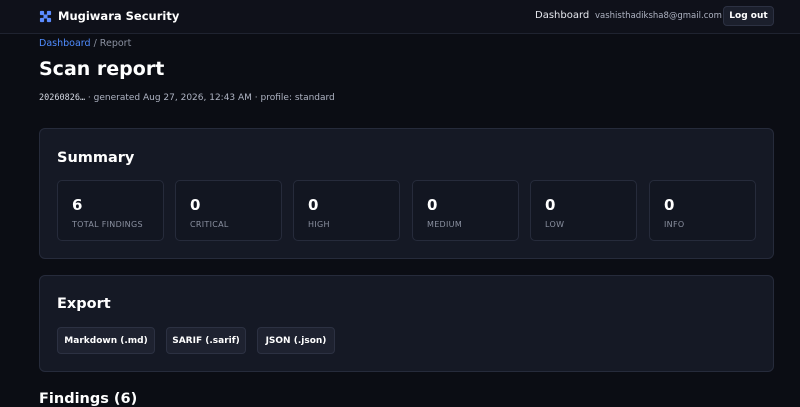  I want to click on stat-info: 0 INFO, so click(702, 210).